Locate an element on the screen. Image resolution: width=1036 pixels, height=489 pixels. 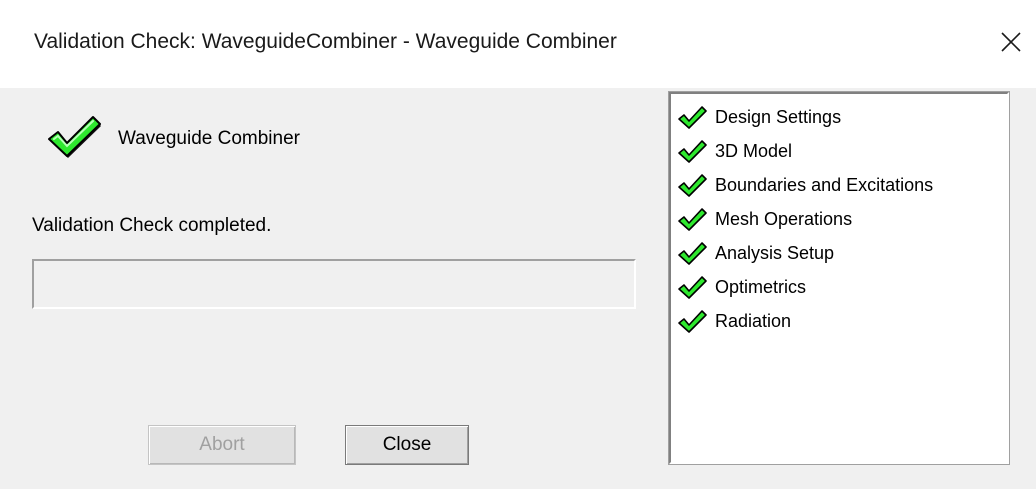
list-item-analysis-setup: Analysis Setup is located at coordinates (755, 253).